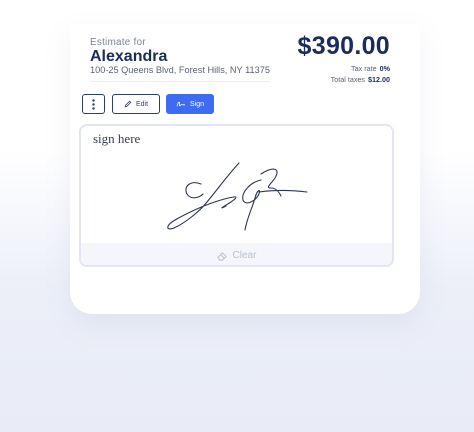  Describe the element at coordinates (384, 68) in the screenshot. I see `tax-rate-value: 0%` at that location.